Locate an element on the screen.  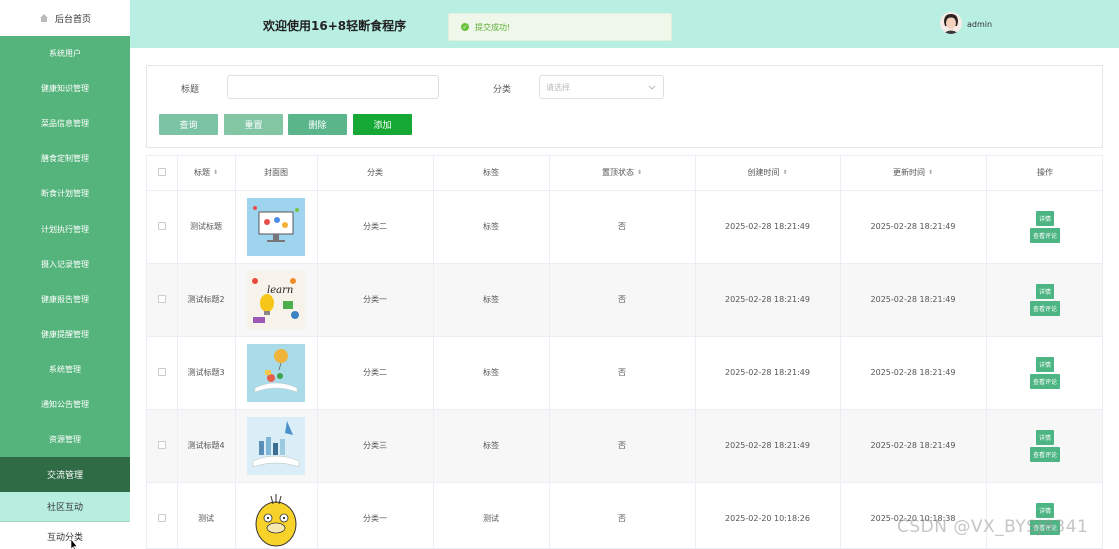
sidebar-item-label: 膳食定制管理 is located at coordinates (65, 159).